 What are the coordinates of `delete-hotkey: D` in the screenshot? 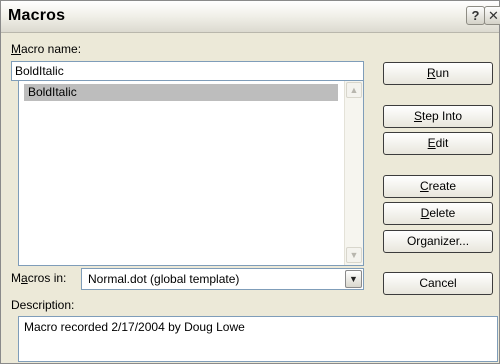 It's located at (425, 213).